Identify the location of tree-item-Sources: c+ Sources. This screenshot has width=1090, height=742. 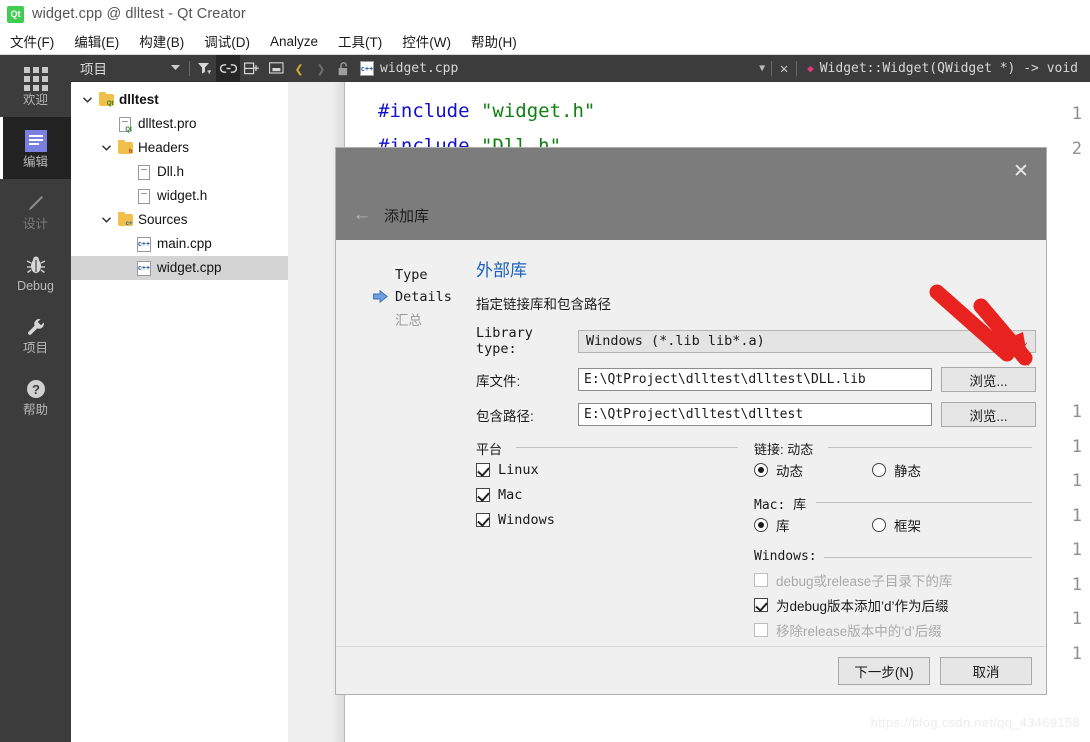
(179, 220).